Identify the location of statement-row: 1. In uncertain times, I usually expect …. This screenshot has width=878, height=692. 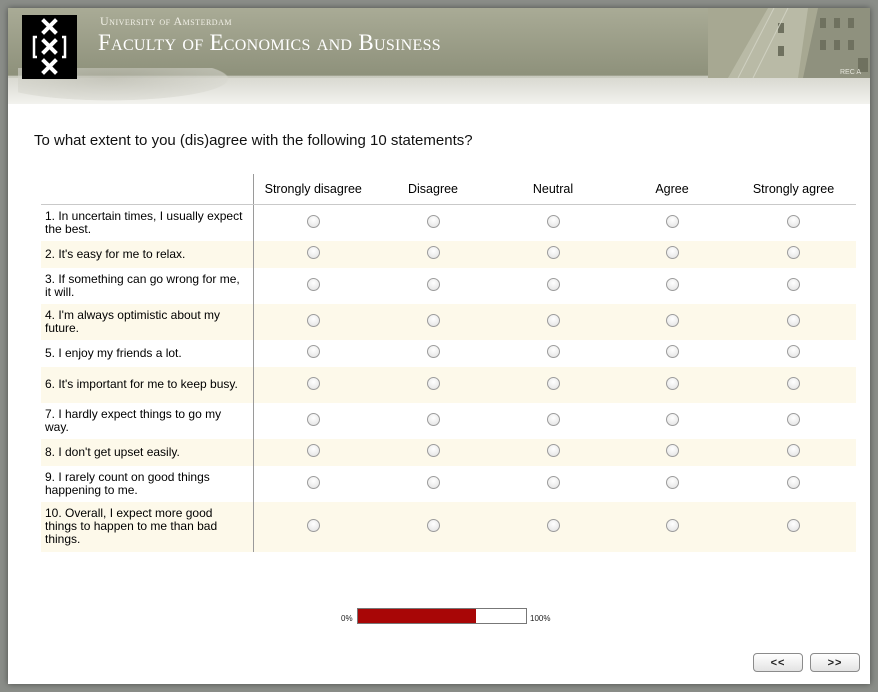
(448, 222).